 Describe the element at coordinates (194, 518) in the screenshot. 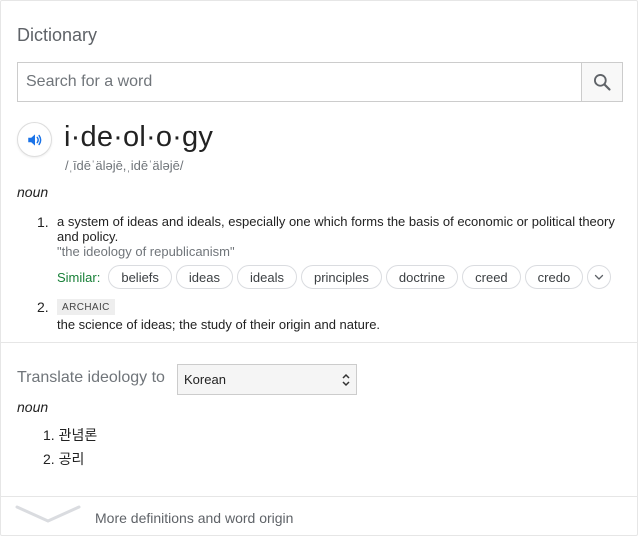

I see `more-definitions-label: More definitions and word origin` at that location.